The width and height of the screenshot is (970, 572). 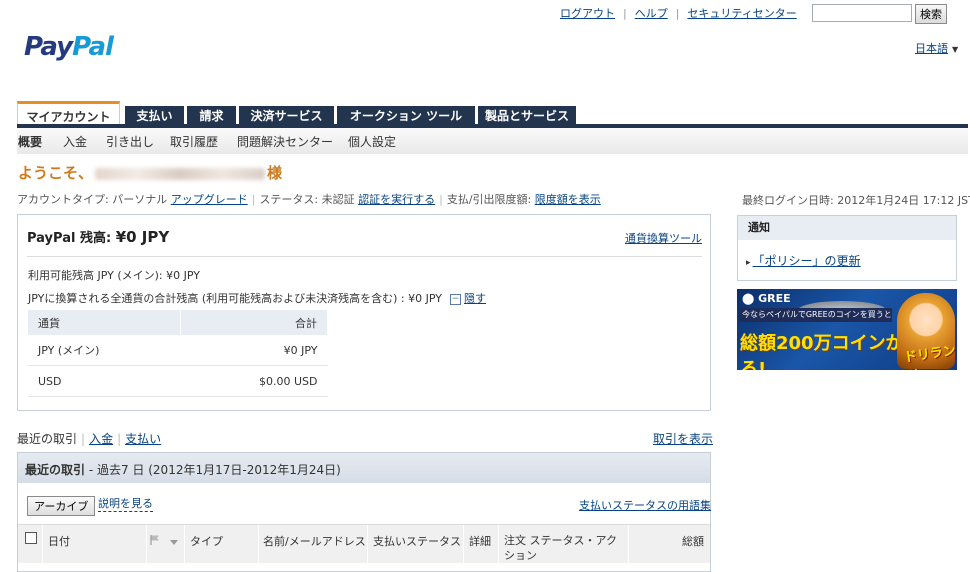 I want to click on view-all-link: 取引を表示, so click(x=683, y=438).